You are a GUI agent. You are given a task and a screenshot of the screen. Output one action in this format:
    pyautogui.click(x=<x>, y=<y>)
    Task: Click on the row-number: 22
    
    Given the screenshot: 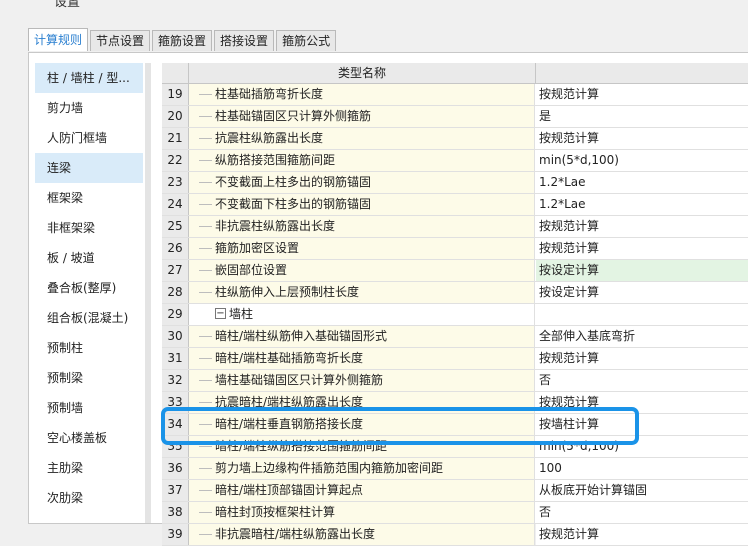 What is the action you would take?
    pyautogui.click(x=175, y=160)
    